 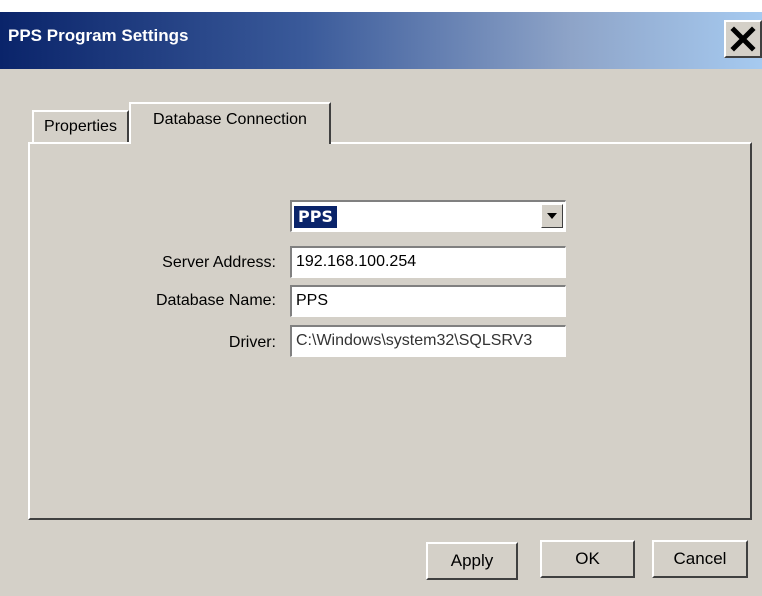 I want to click on cancel-button: Cancel, so click(x=700, y=559).